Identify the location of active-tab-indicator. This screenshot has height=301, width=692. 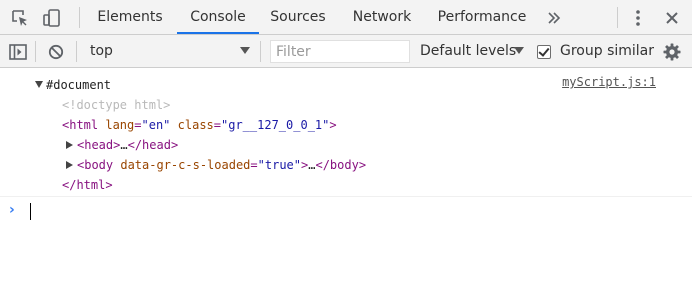
(218, 33).